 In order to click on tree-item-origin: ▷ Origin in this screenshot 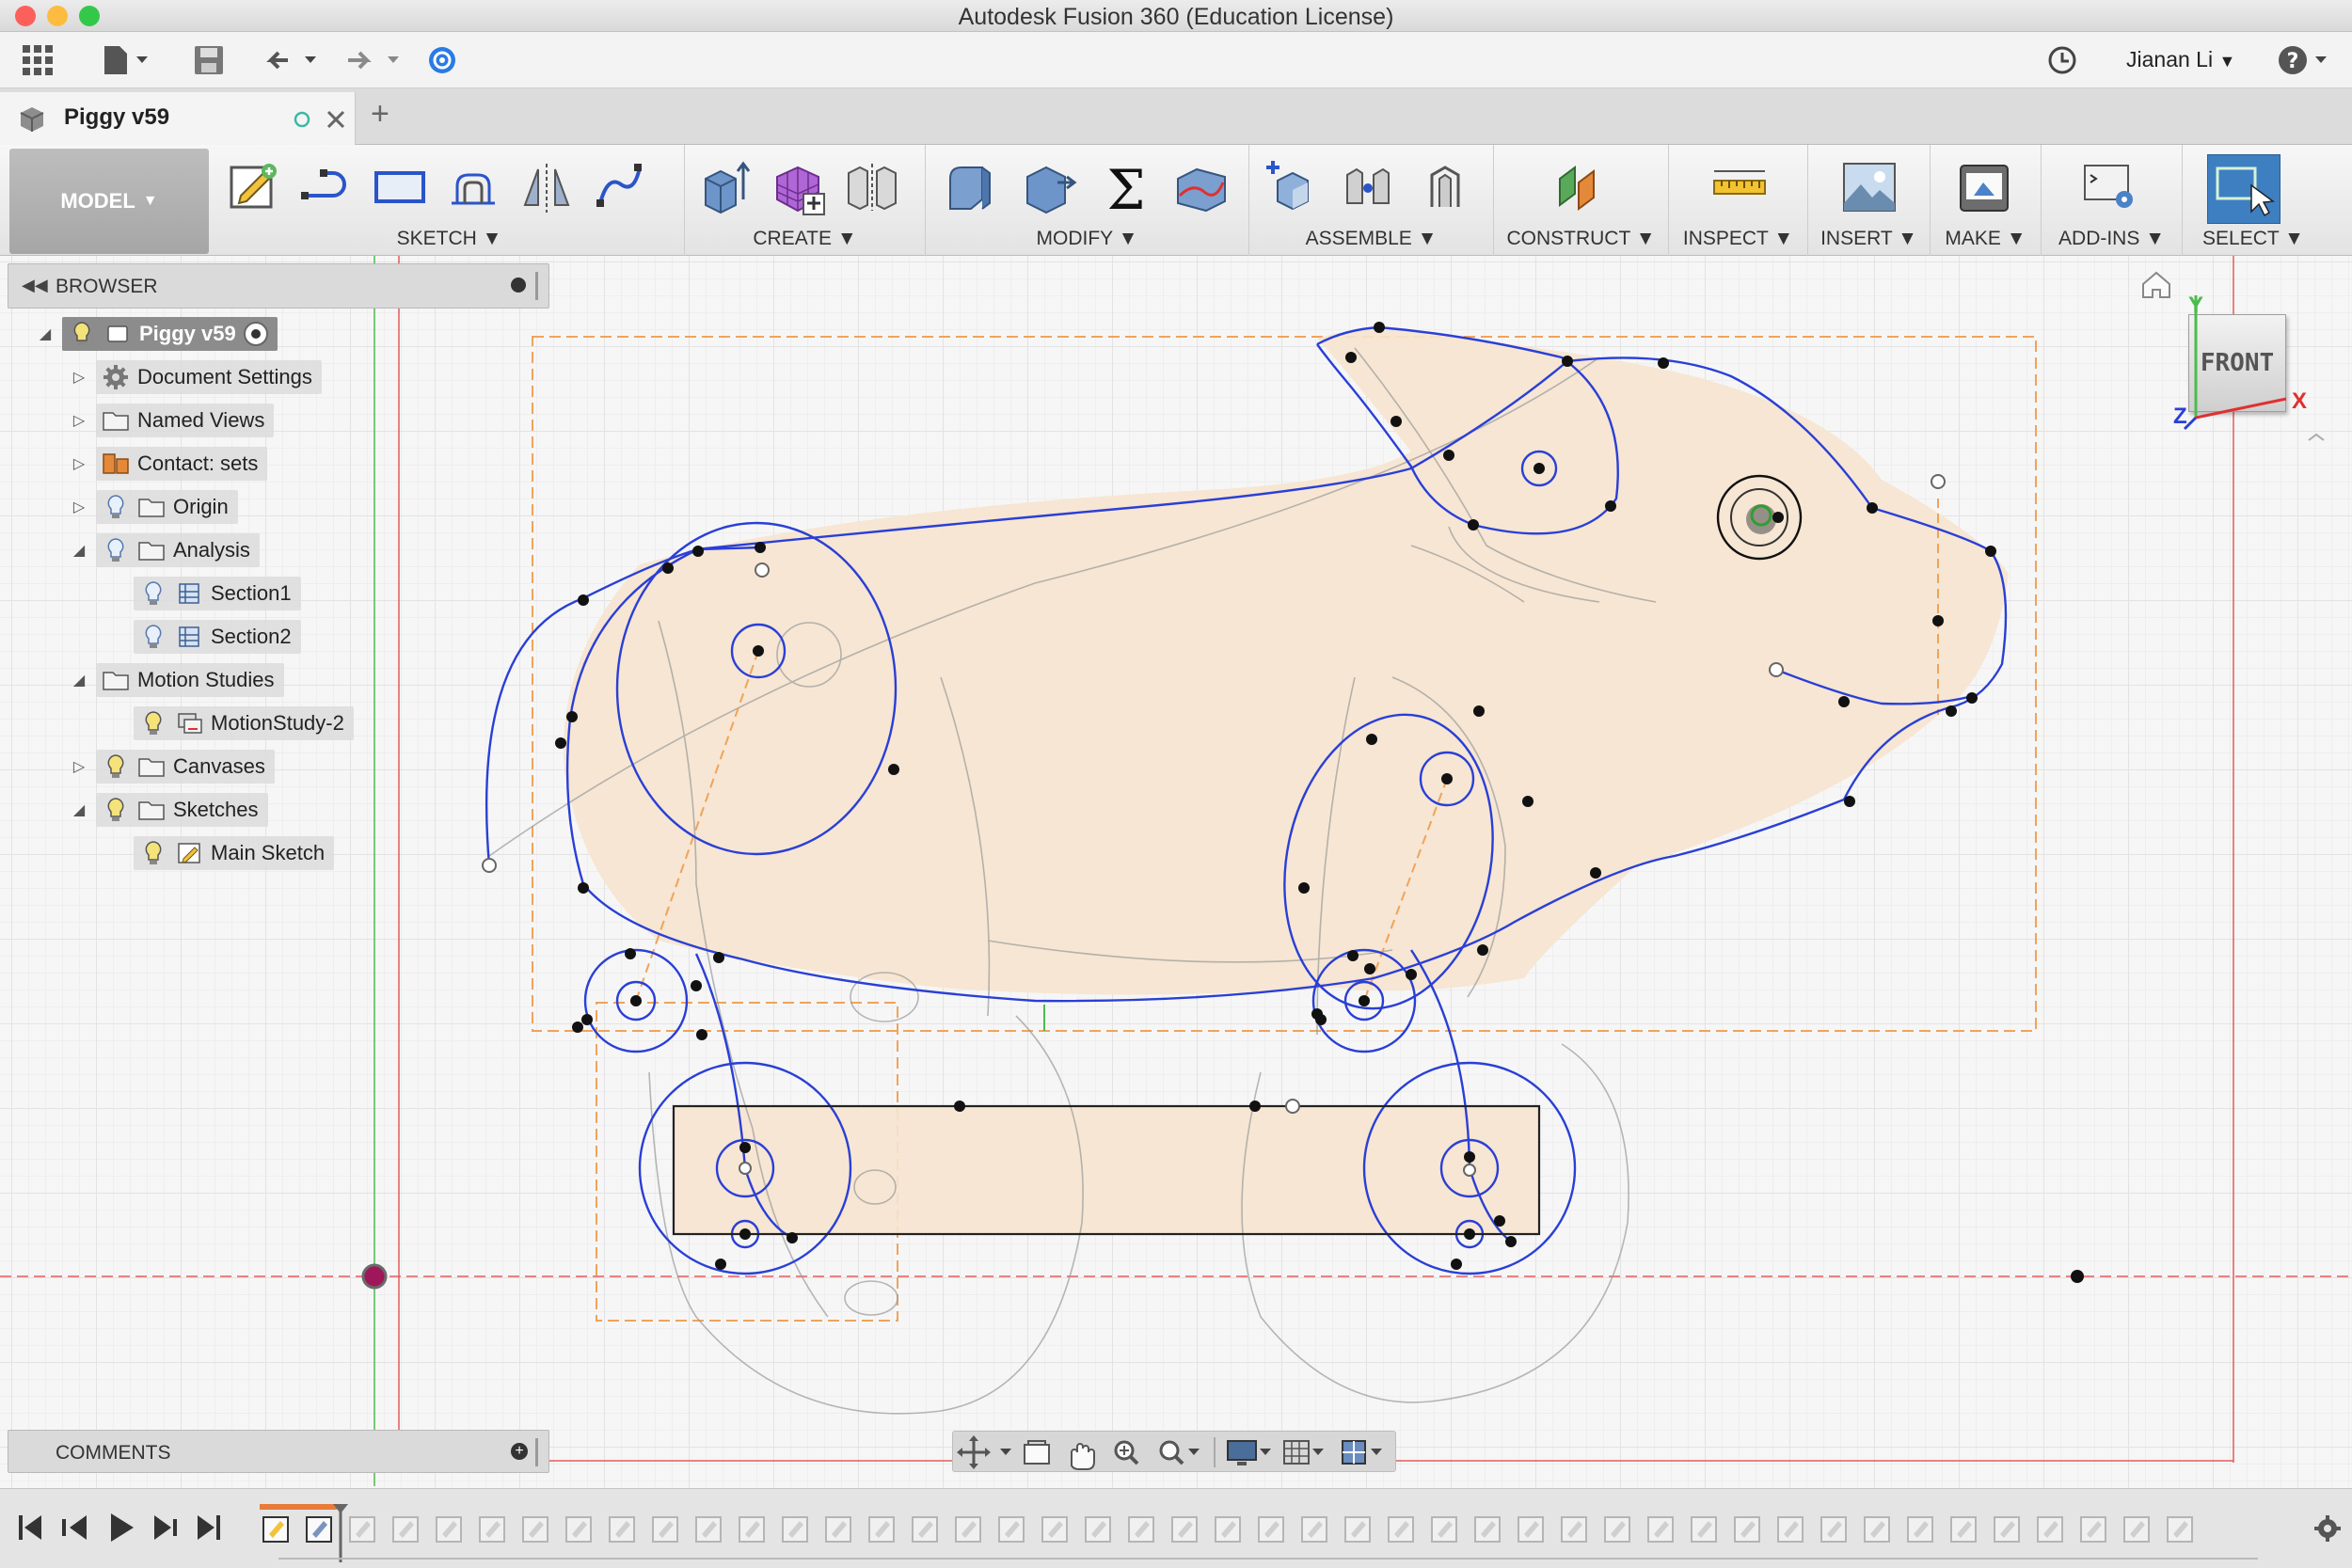, I will do `click(153, 507)`.